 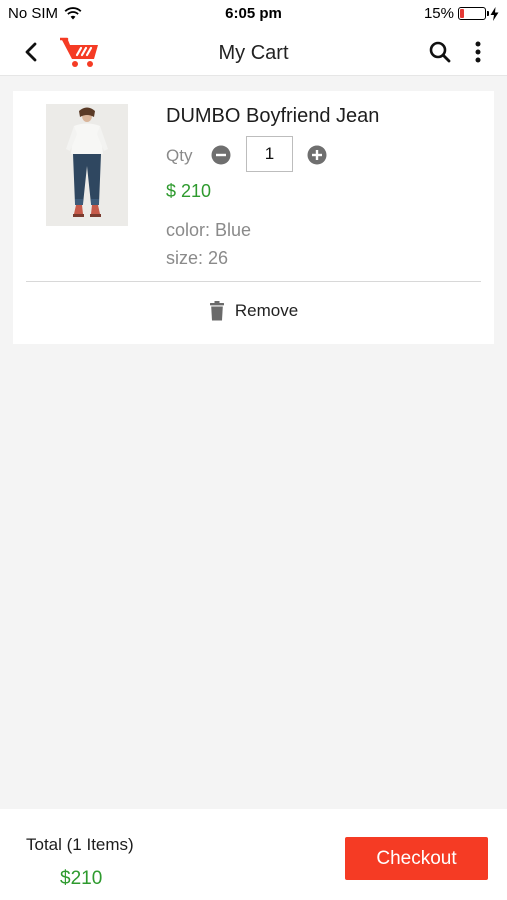 I want to click on status-bar: No SIM 6:05 pm 15%, so click(x=253, y=14).